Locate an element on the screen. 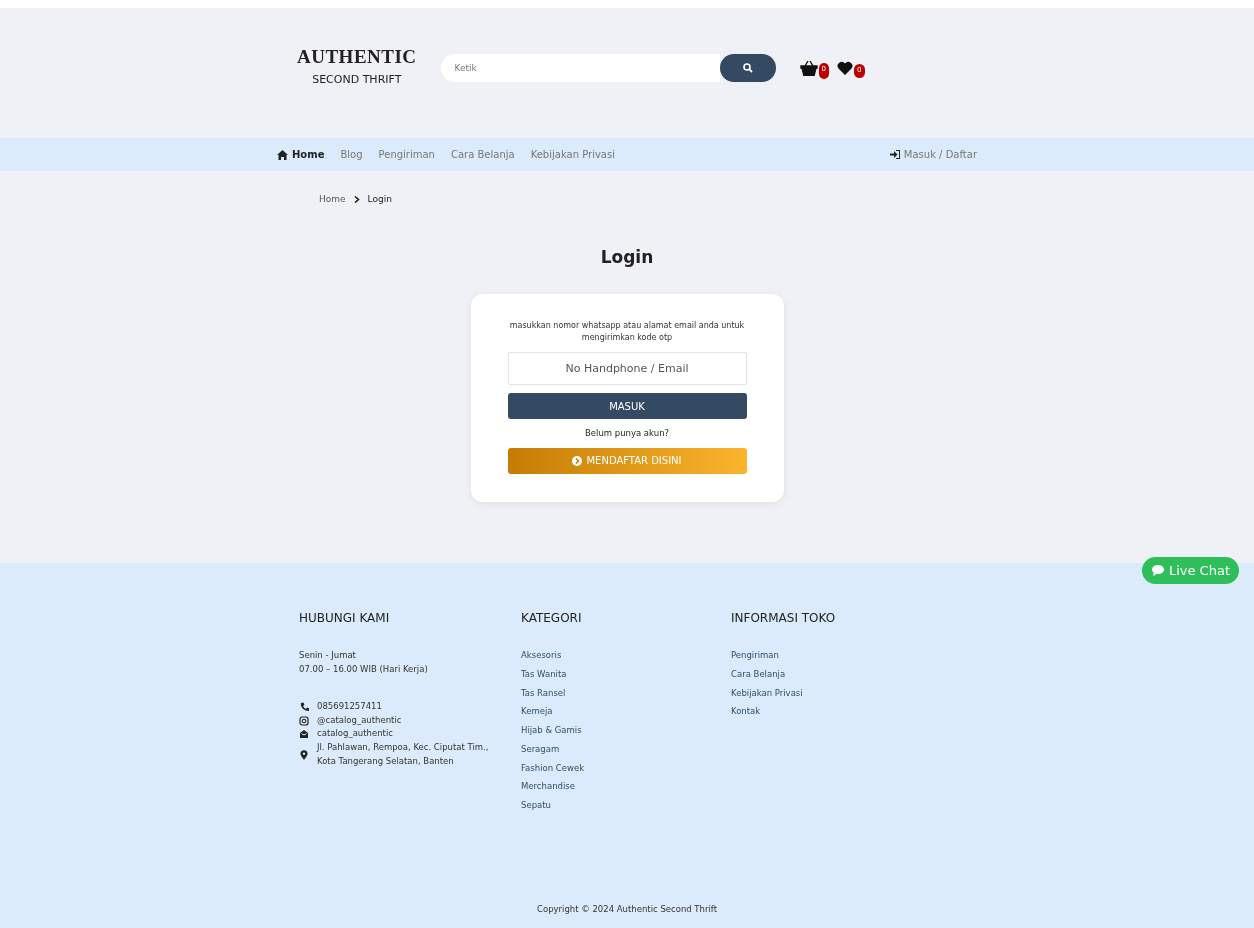 Image resolution: width=1254 pixels, height=928 pixels. phone-email-field: No Handphone / Email is located at coordinates (627, 368).